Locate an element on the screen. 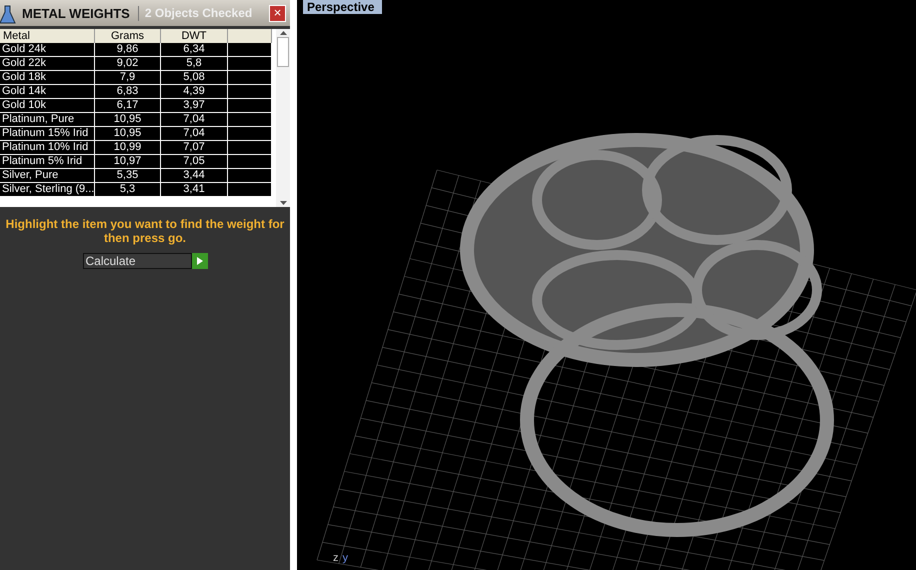 The height and width of the screenshot is (570, 916). table-cell: Silver, Pure is located at coordinates (47, 176).